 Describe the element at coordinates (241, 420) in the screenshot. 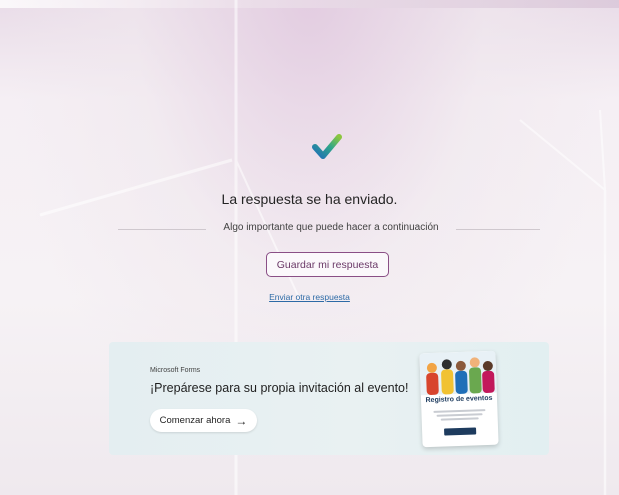

I see `arrow-right-icon: →` at that location.